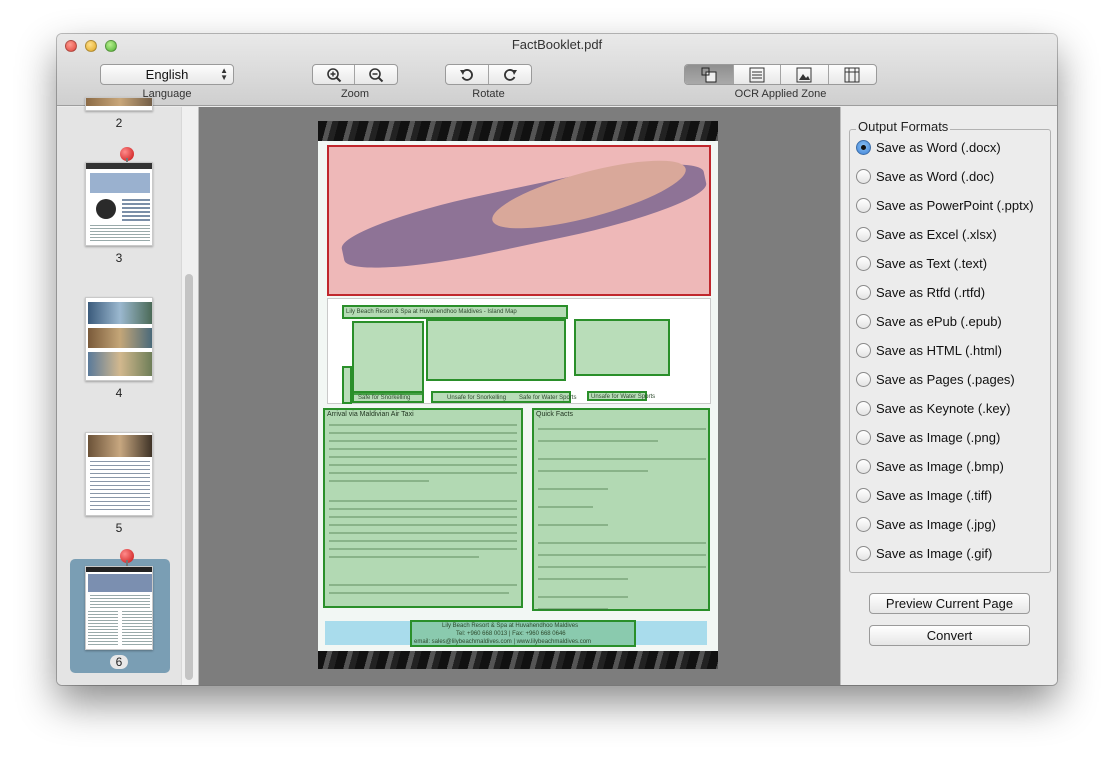 The height and width of the screenshot is (764, 1114). I want to click on window-title: FactBooklet.pdf, so click(557, 44).